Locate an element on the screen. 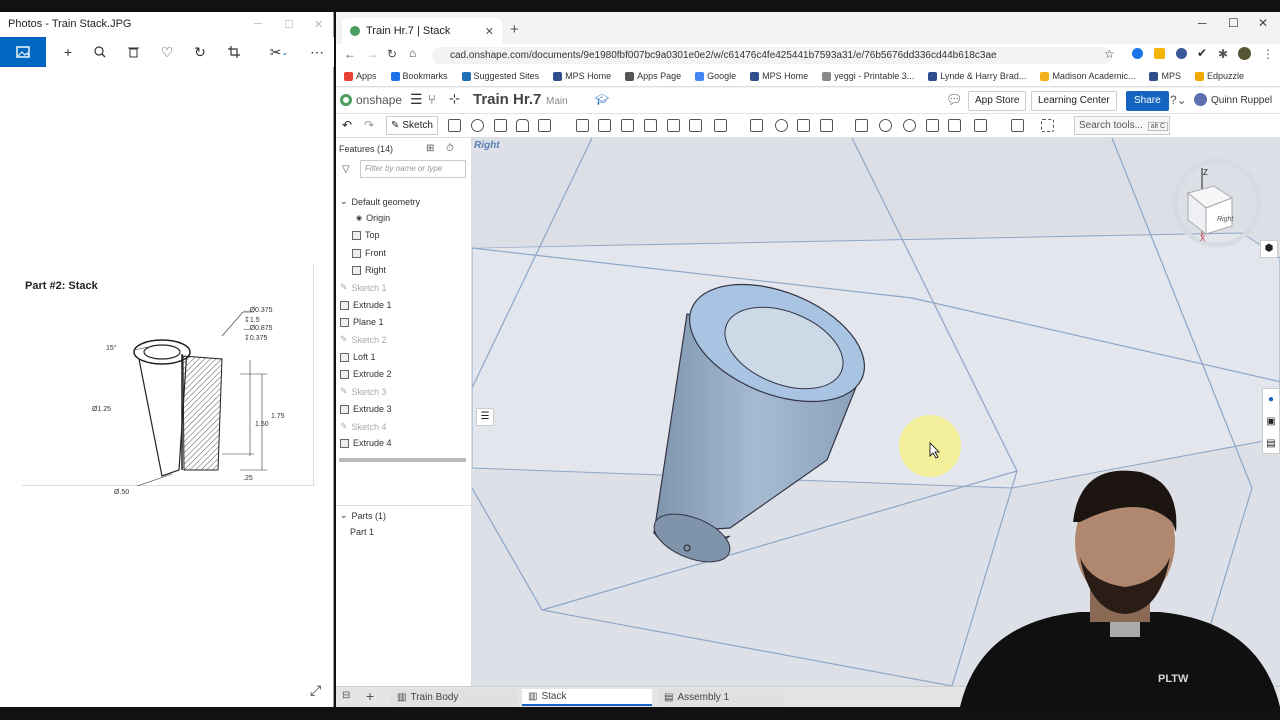  boolean-icon is located at coordinates (781, 125).